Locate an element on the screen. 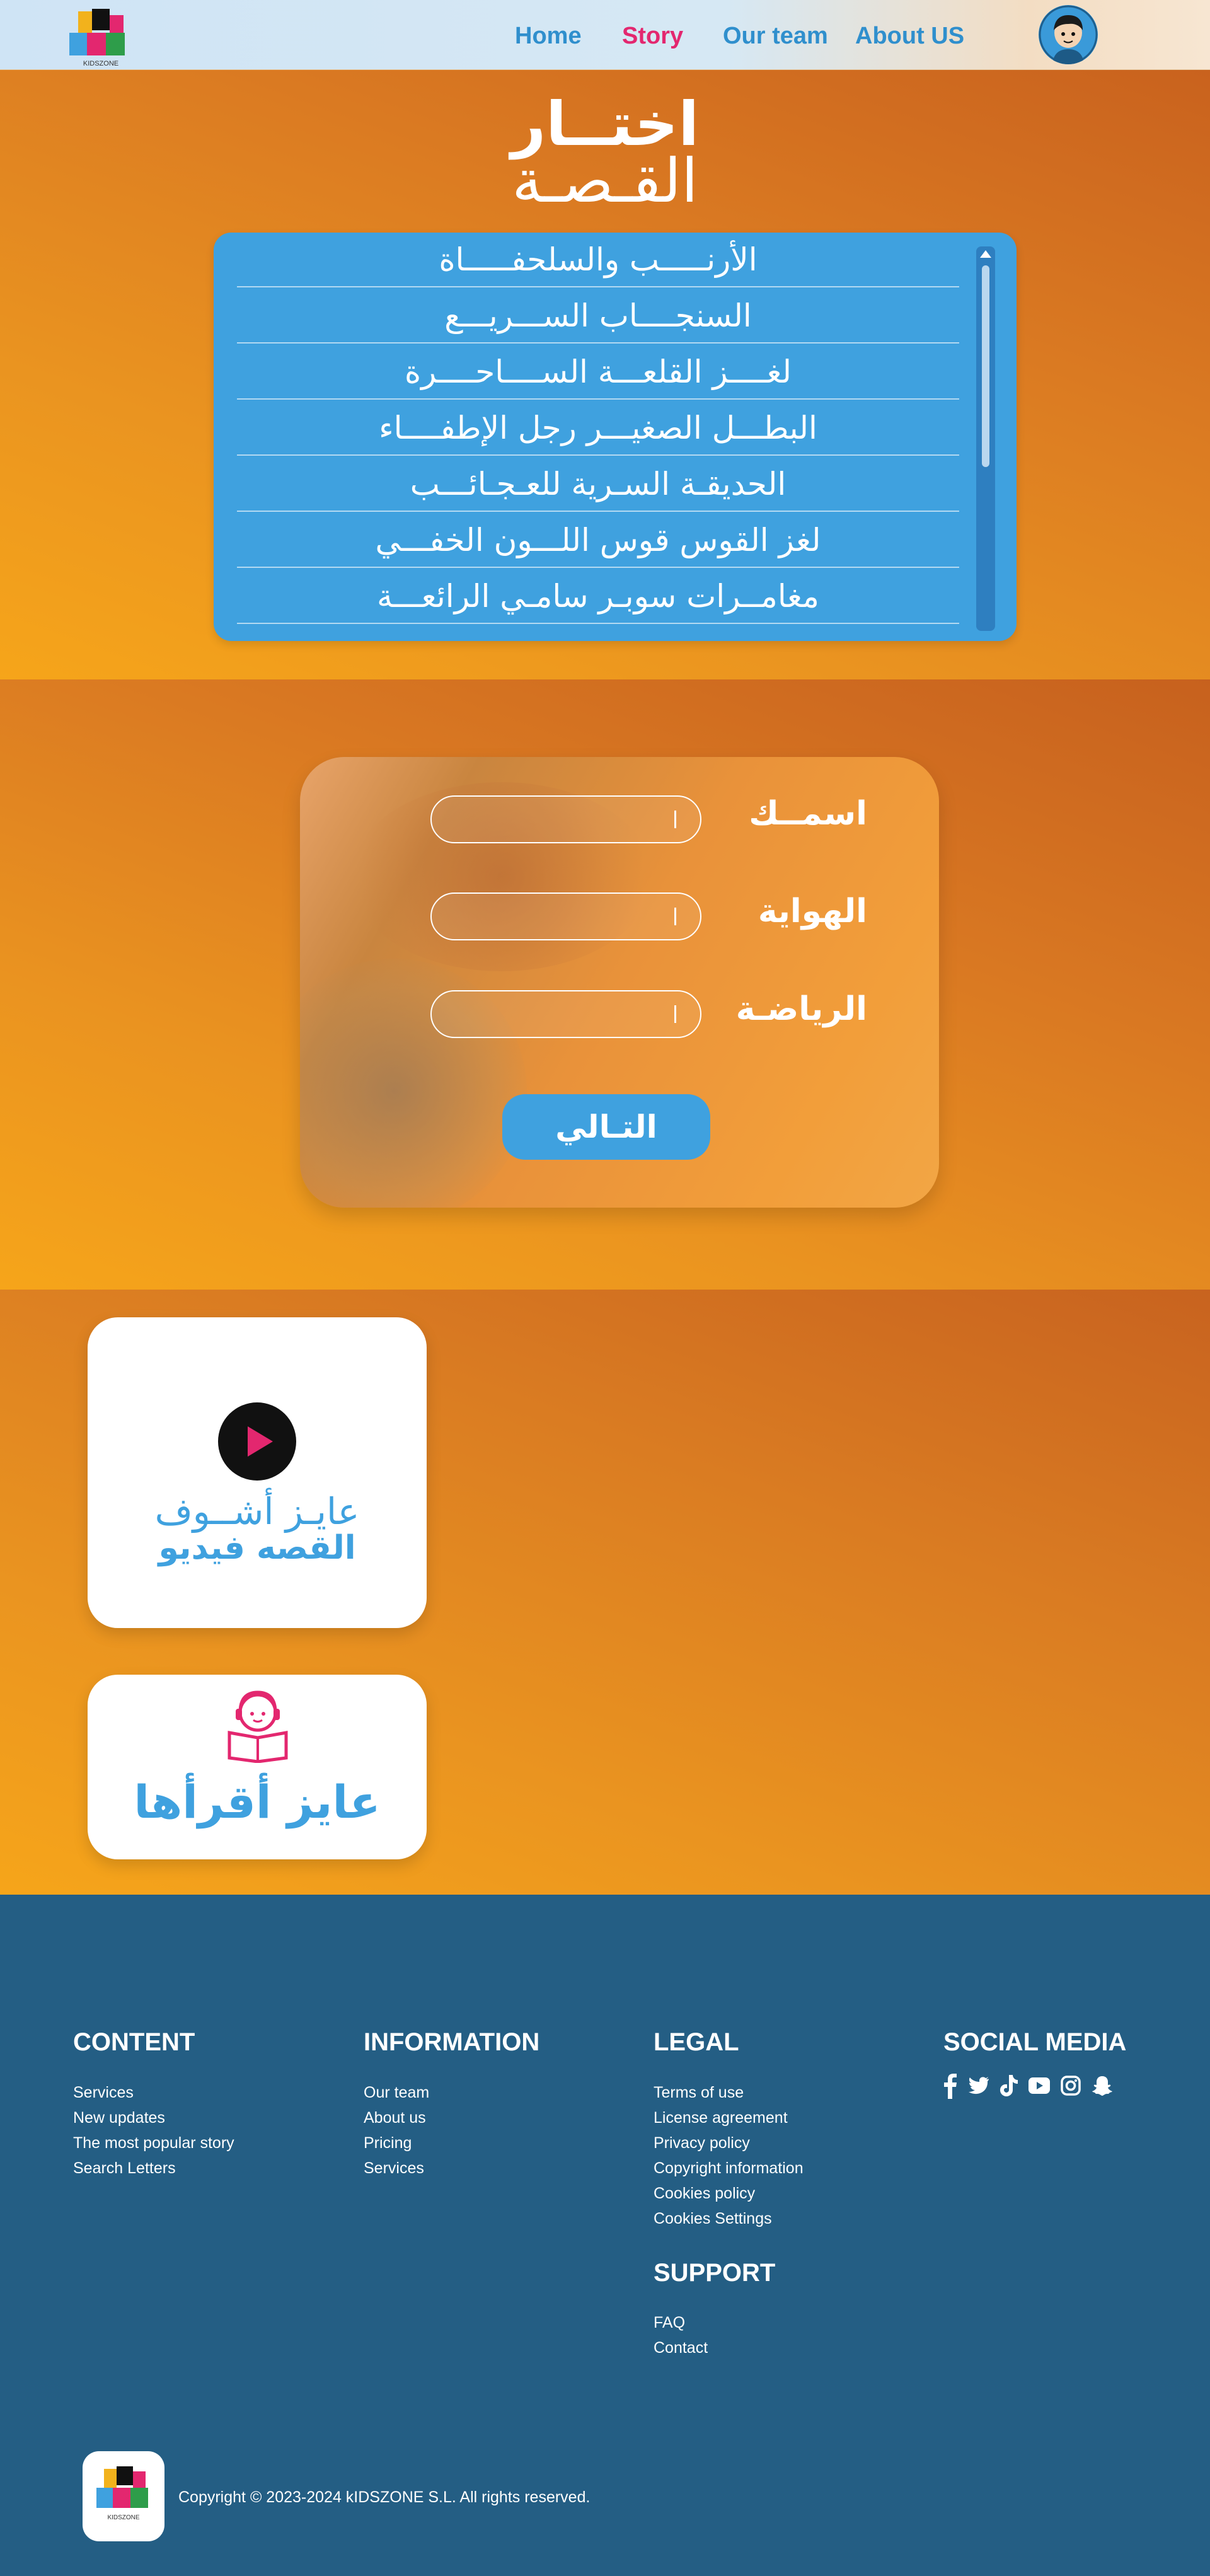 The height and width of the screenshot is (2576, 1210). footer-link: About us is located at coordinates (395, 2118).